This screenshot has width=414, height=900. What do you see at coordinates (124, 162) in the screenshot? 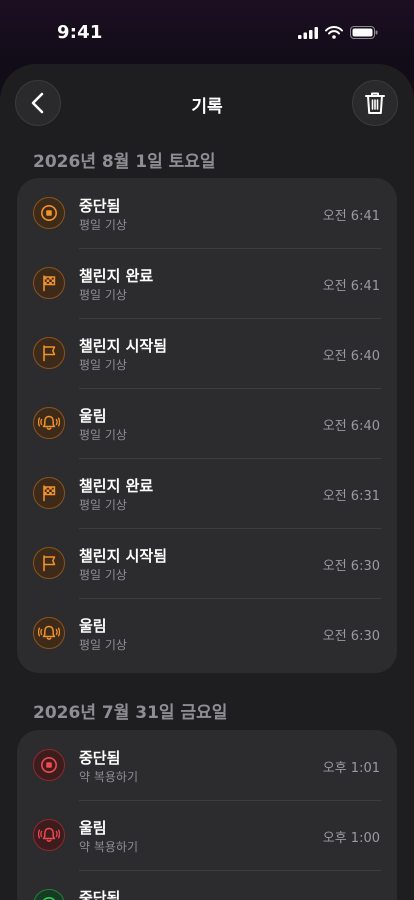
I see `section-date: 2026년 8월 1일 토요일` at bounding box center [124, 162].